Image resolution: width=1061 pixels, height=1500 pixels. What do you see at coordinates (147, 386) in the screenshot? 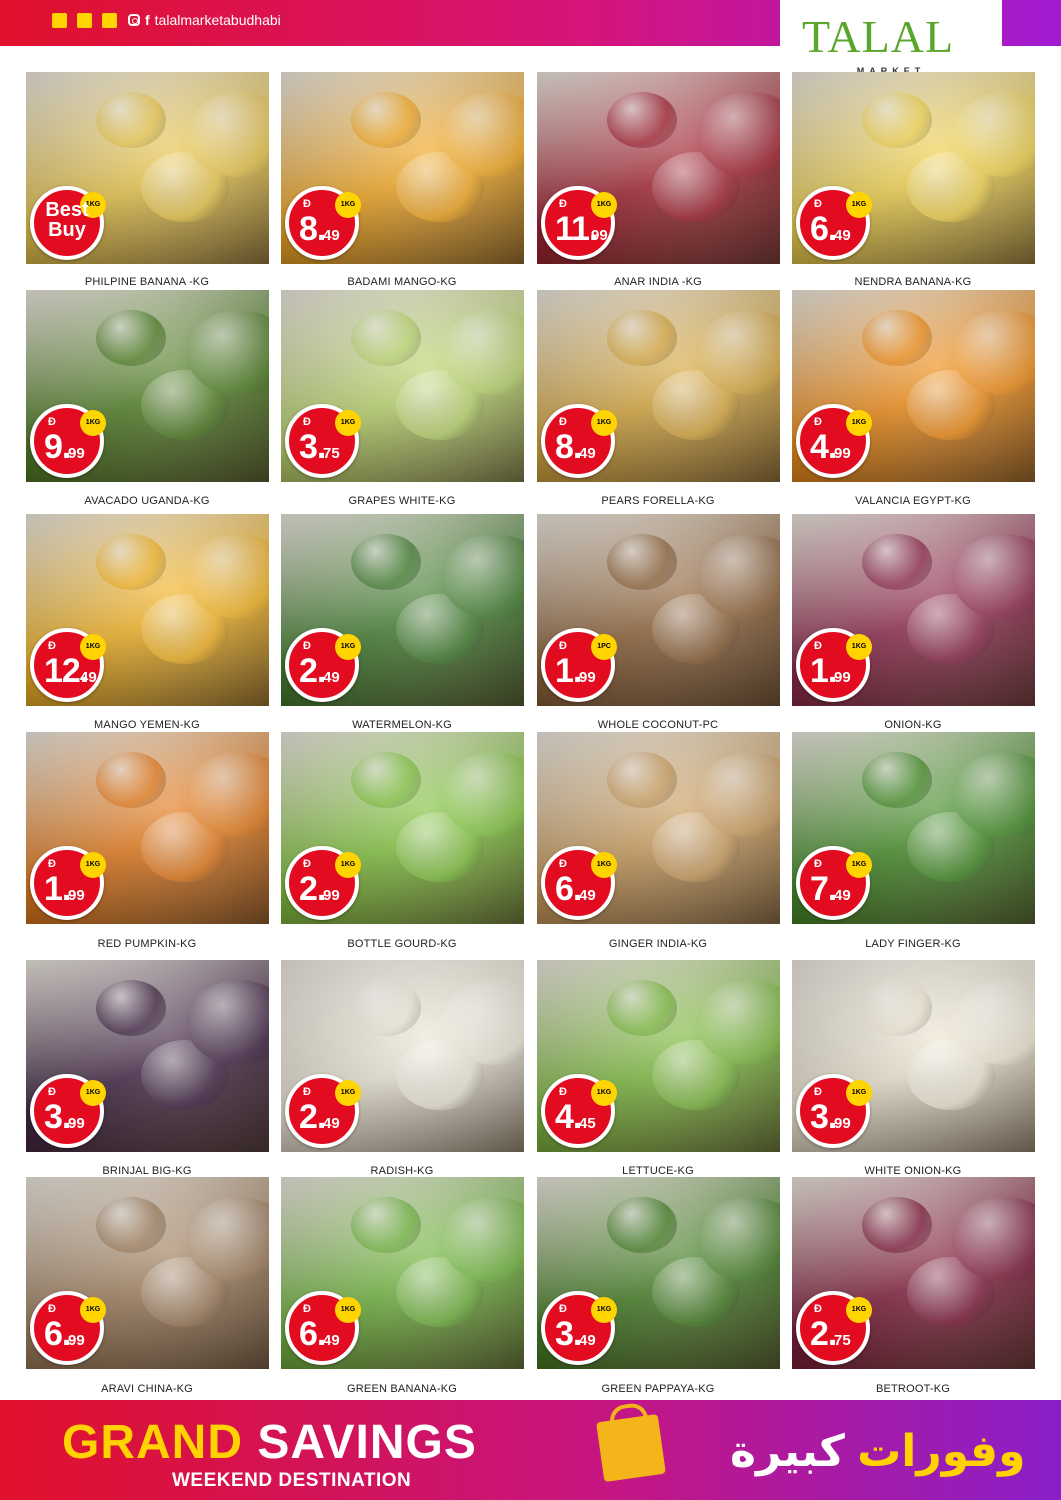
I see `product-image: 1KG Đ 9. 99` at bounding box center [147, 386].